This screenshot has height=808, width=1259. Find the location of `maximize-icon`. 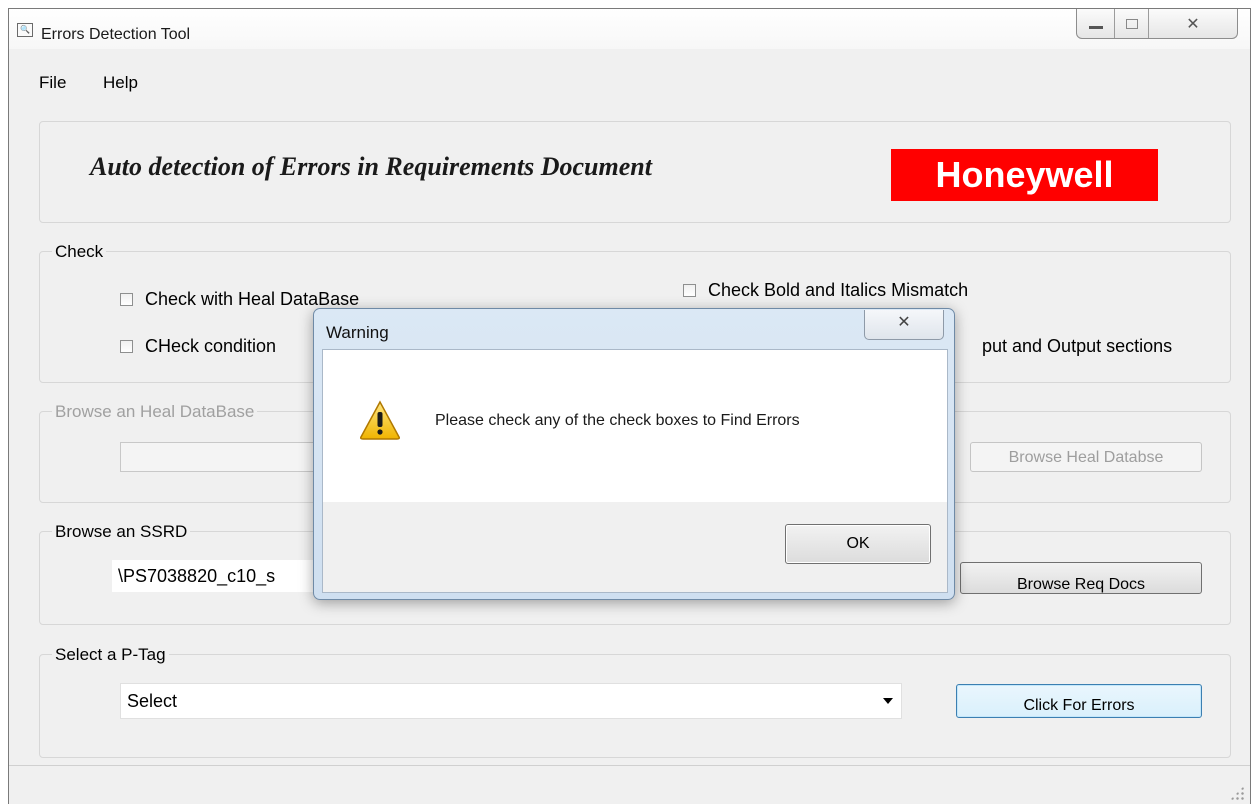

maximize-icon is located at coordinates (1131, 23).